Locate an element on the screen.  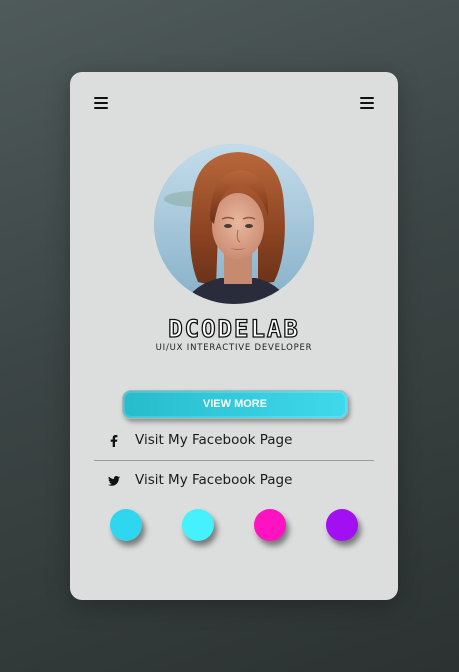
avatar-image is located at coordinates (234, 224).